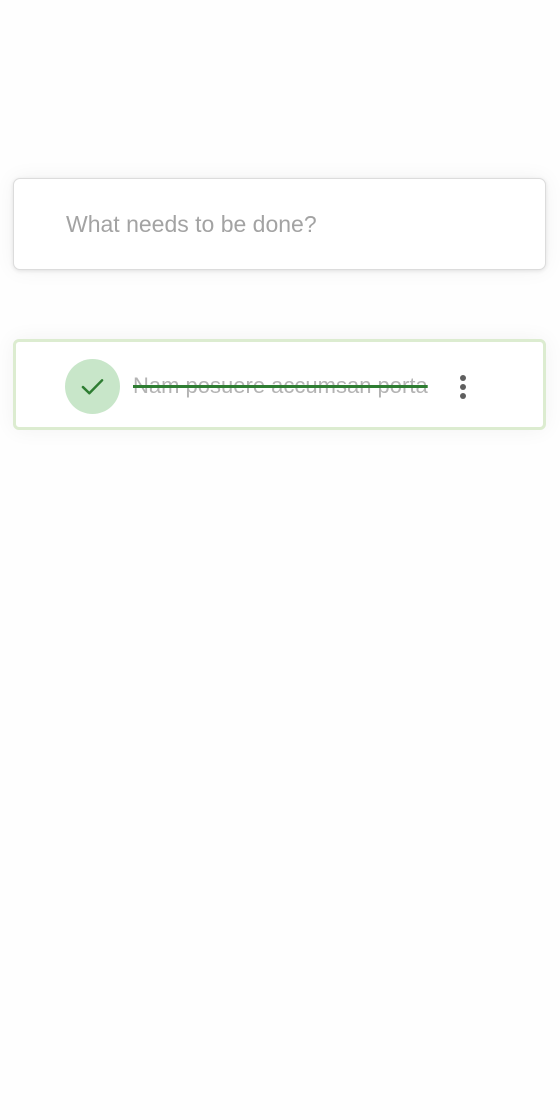  I want to click on todo-item: Nam posuere accumsan porta, so click(279, 384).